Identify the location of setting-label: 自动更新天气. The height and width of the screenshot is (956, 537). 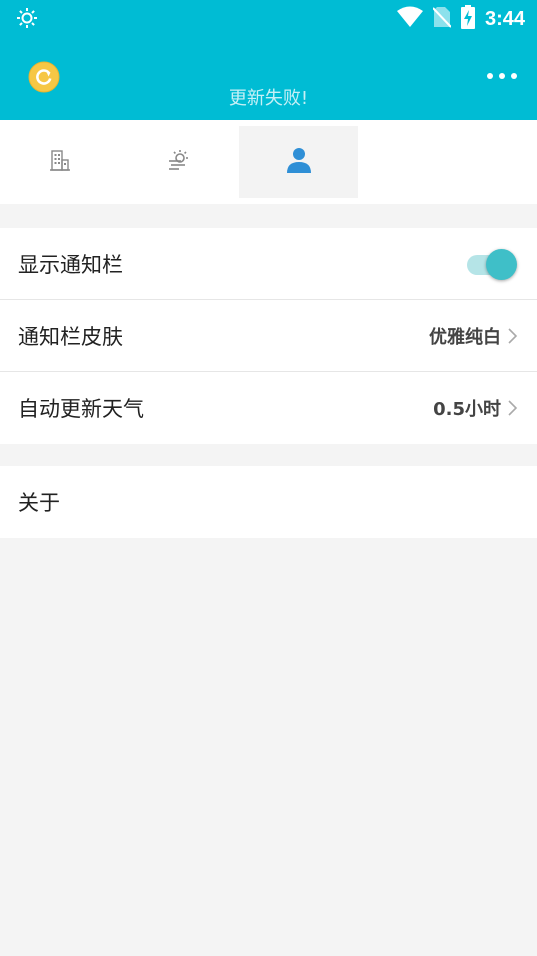
(81, 409).